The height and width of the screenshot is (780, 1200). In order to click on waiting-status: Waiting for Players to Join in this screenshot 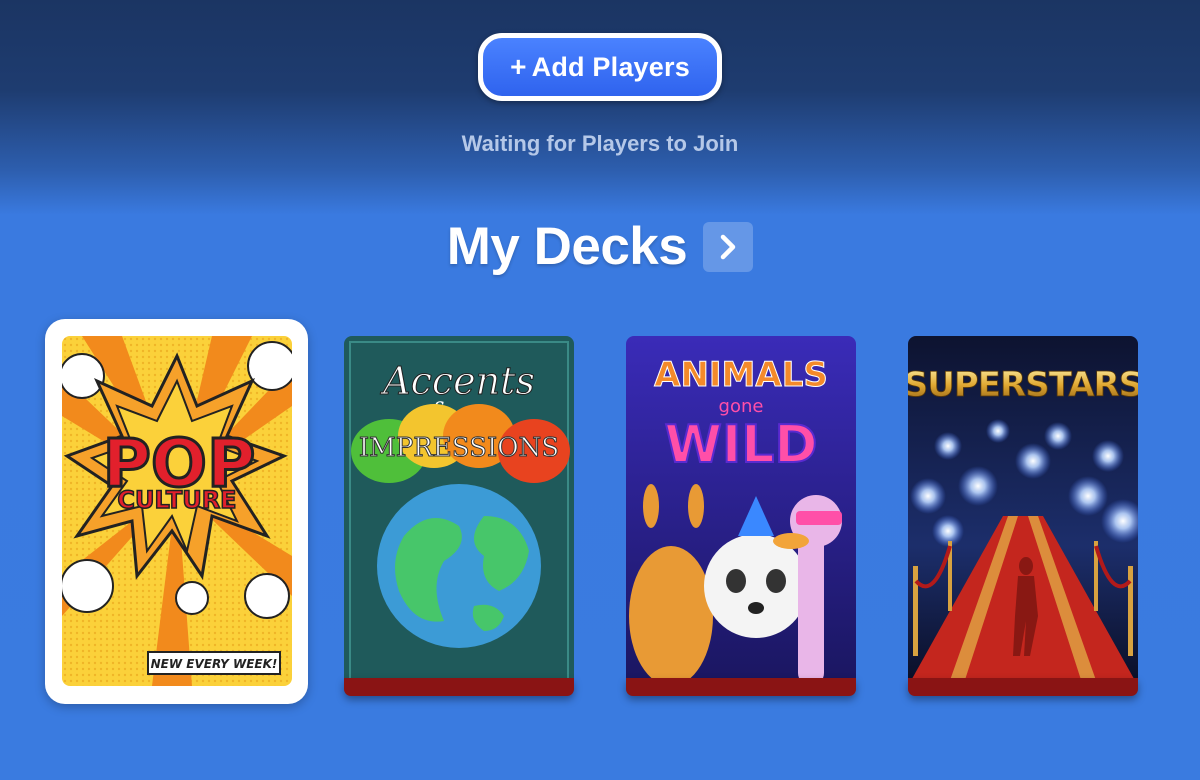, I will do `click(600, 143)`.